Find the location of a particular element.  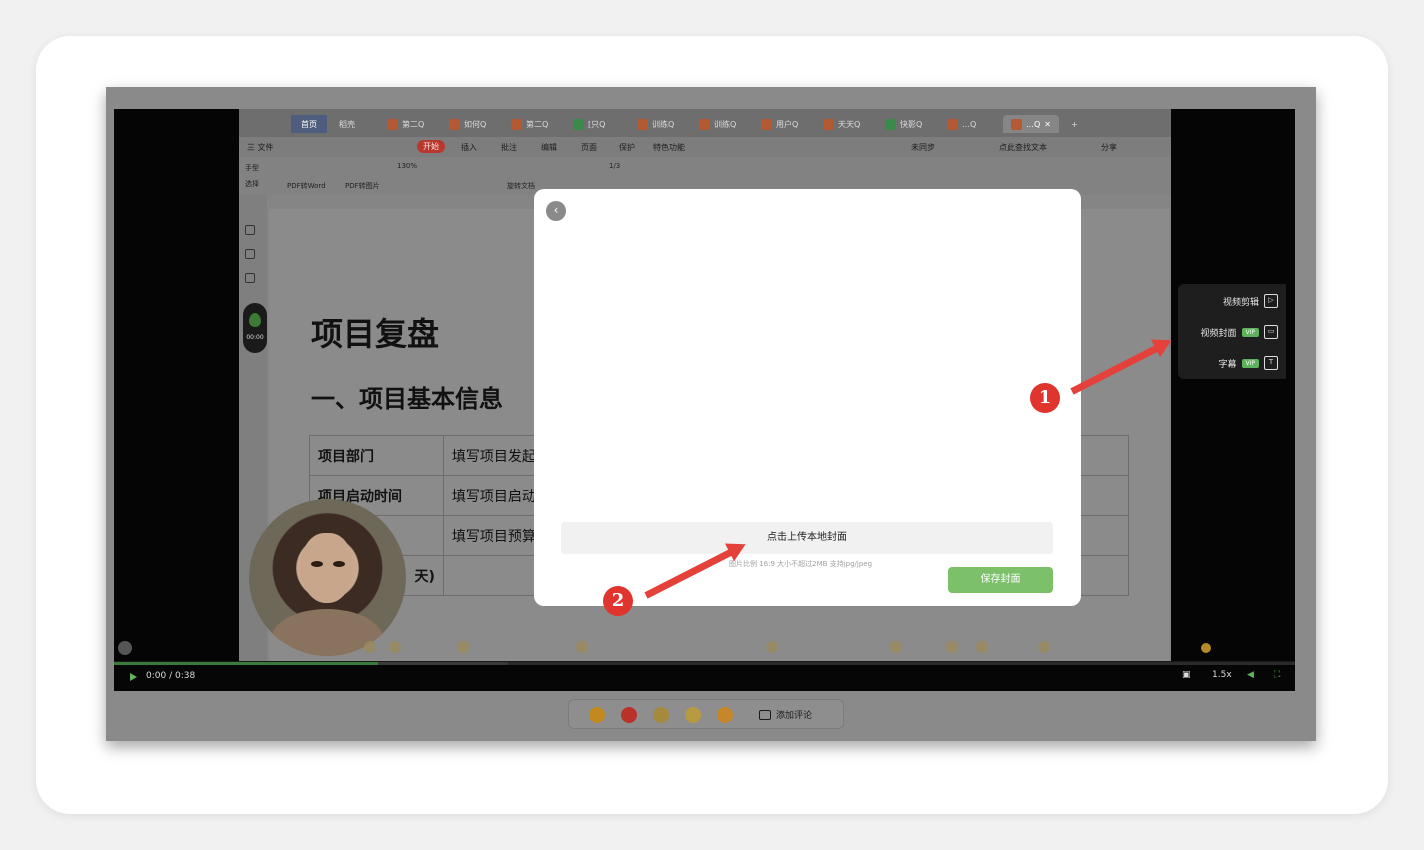

reaction-bar: 添加评论 is located at coordinates (706, 714).